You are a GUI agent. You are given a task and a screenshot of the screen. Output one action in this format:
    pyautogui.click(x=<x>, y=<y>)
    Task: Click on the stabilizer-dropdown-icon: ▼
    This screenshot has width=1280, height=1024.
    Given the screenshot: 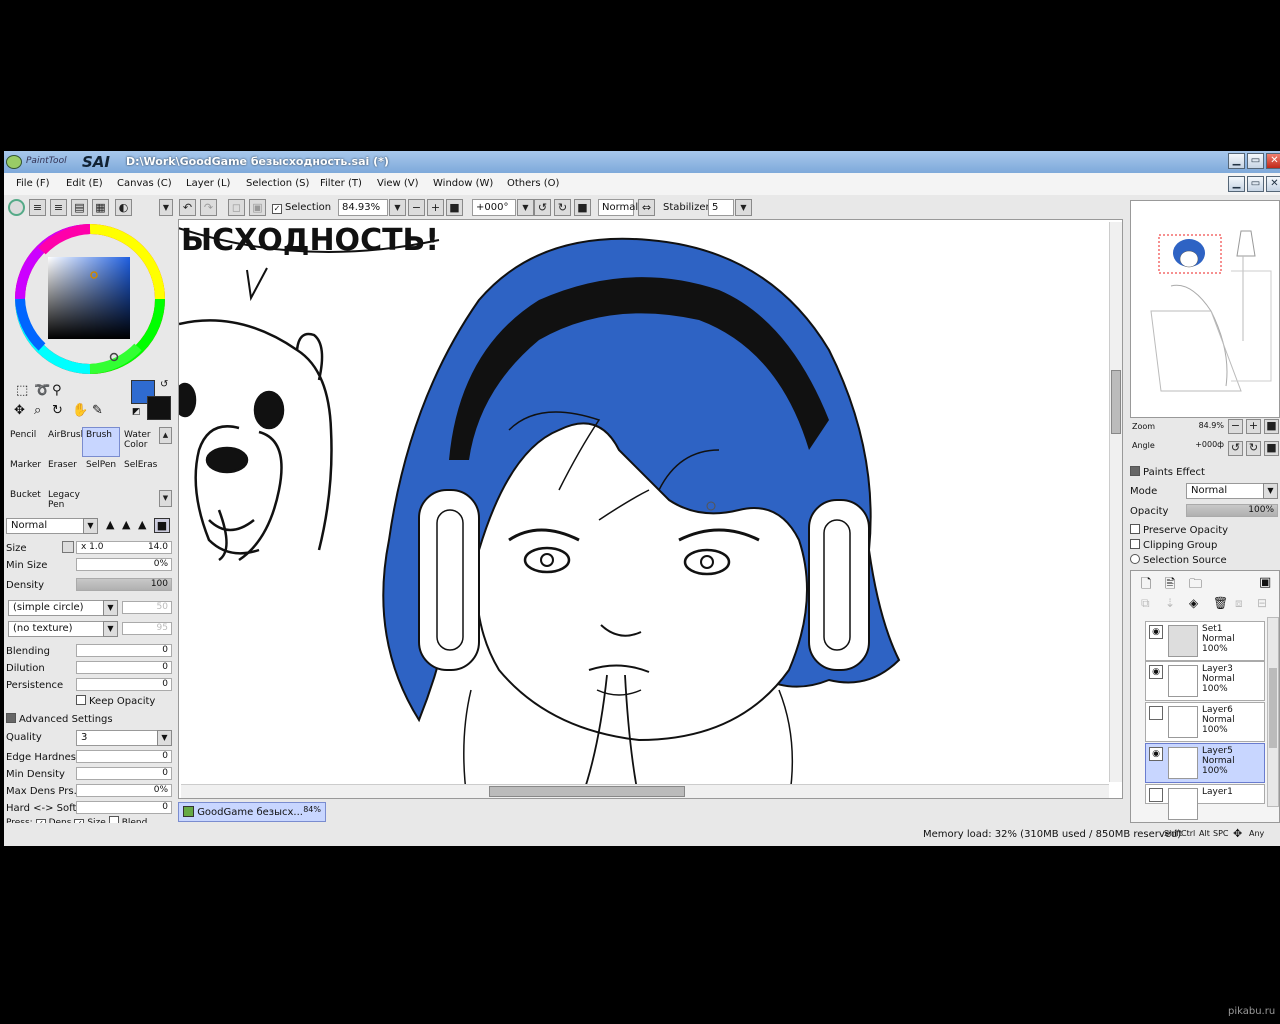 What is the action you would take?
    pyautogui.click(x=743, y=207)
    